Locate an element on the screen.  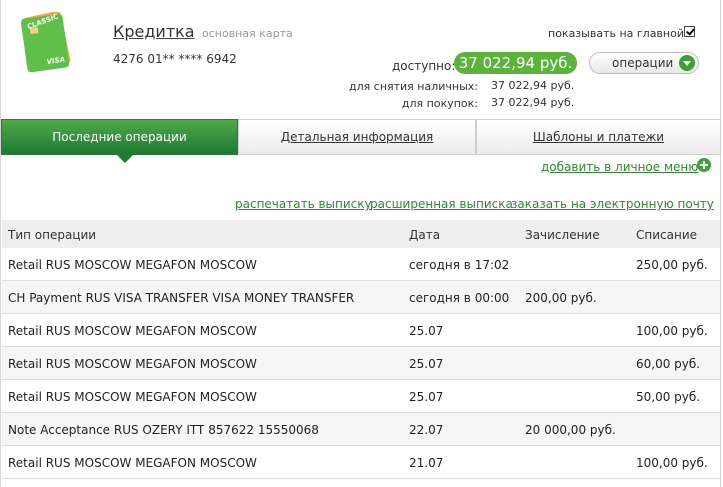
cash-limit-value: 37 022,94 руб. is located at coordinates (533, 85).